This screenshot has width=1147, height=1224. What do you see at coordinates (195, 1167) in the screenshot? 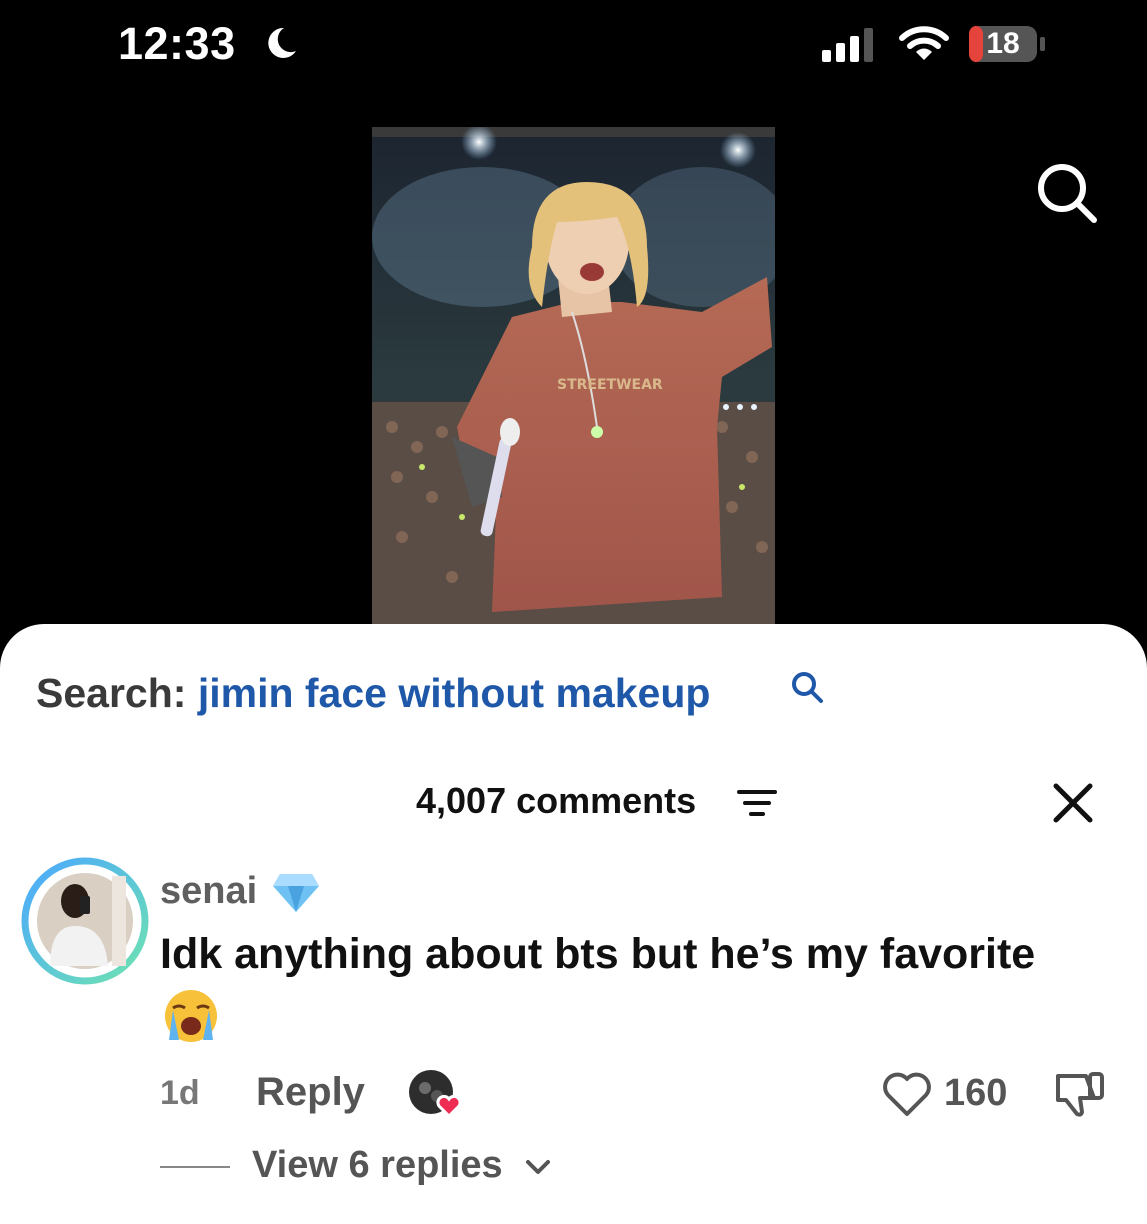
I see `replies-divider` at bounding box center [195, 1167].